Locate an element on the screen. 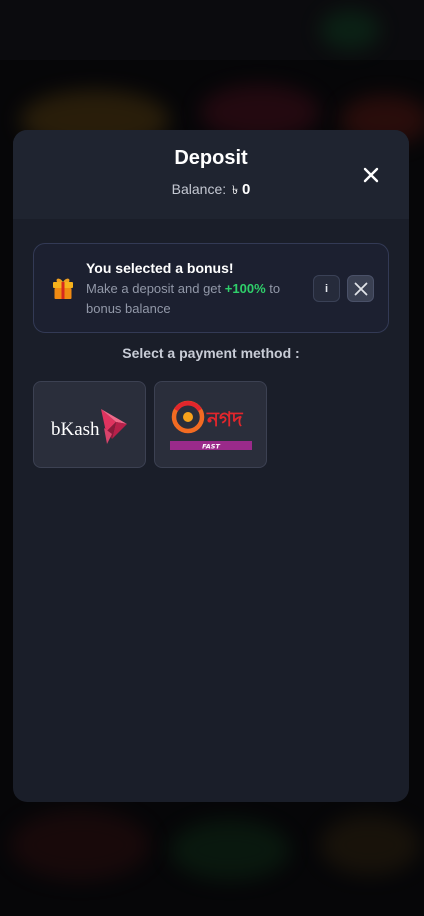  balance-label: Balance: is located at coordinates (199, 189).